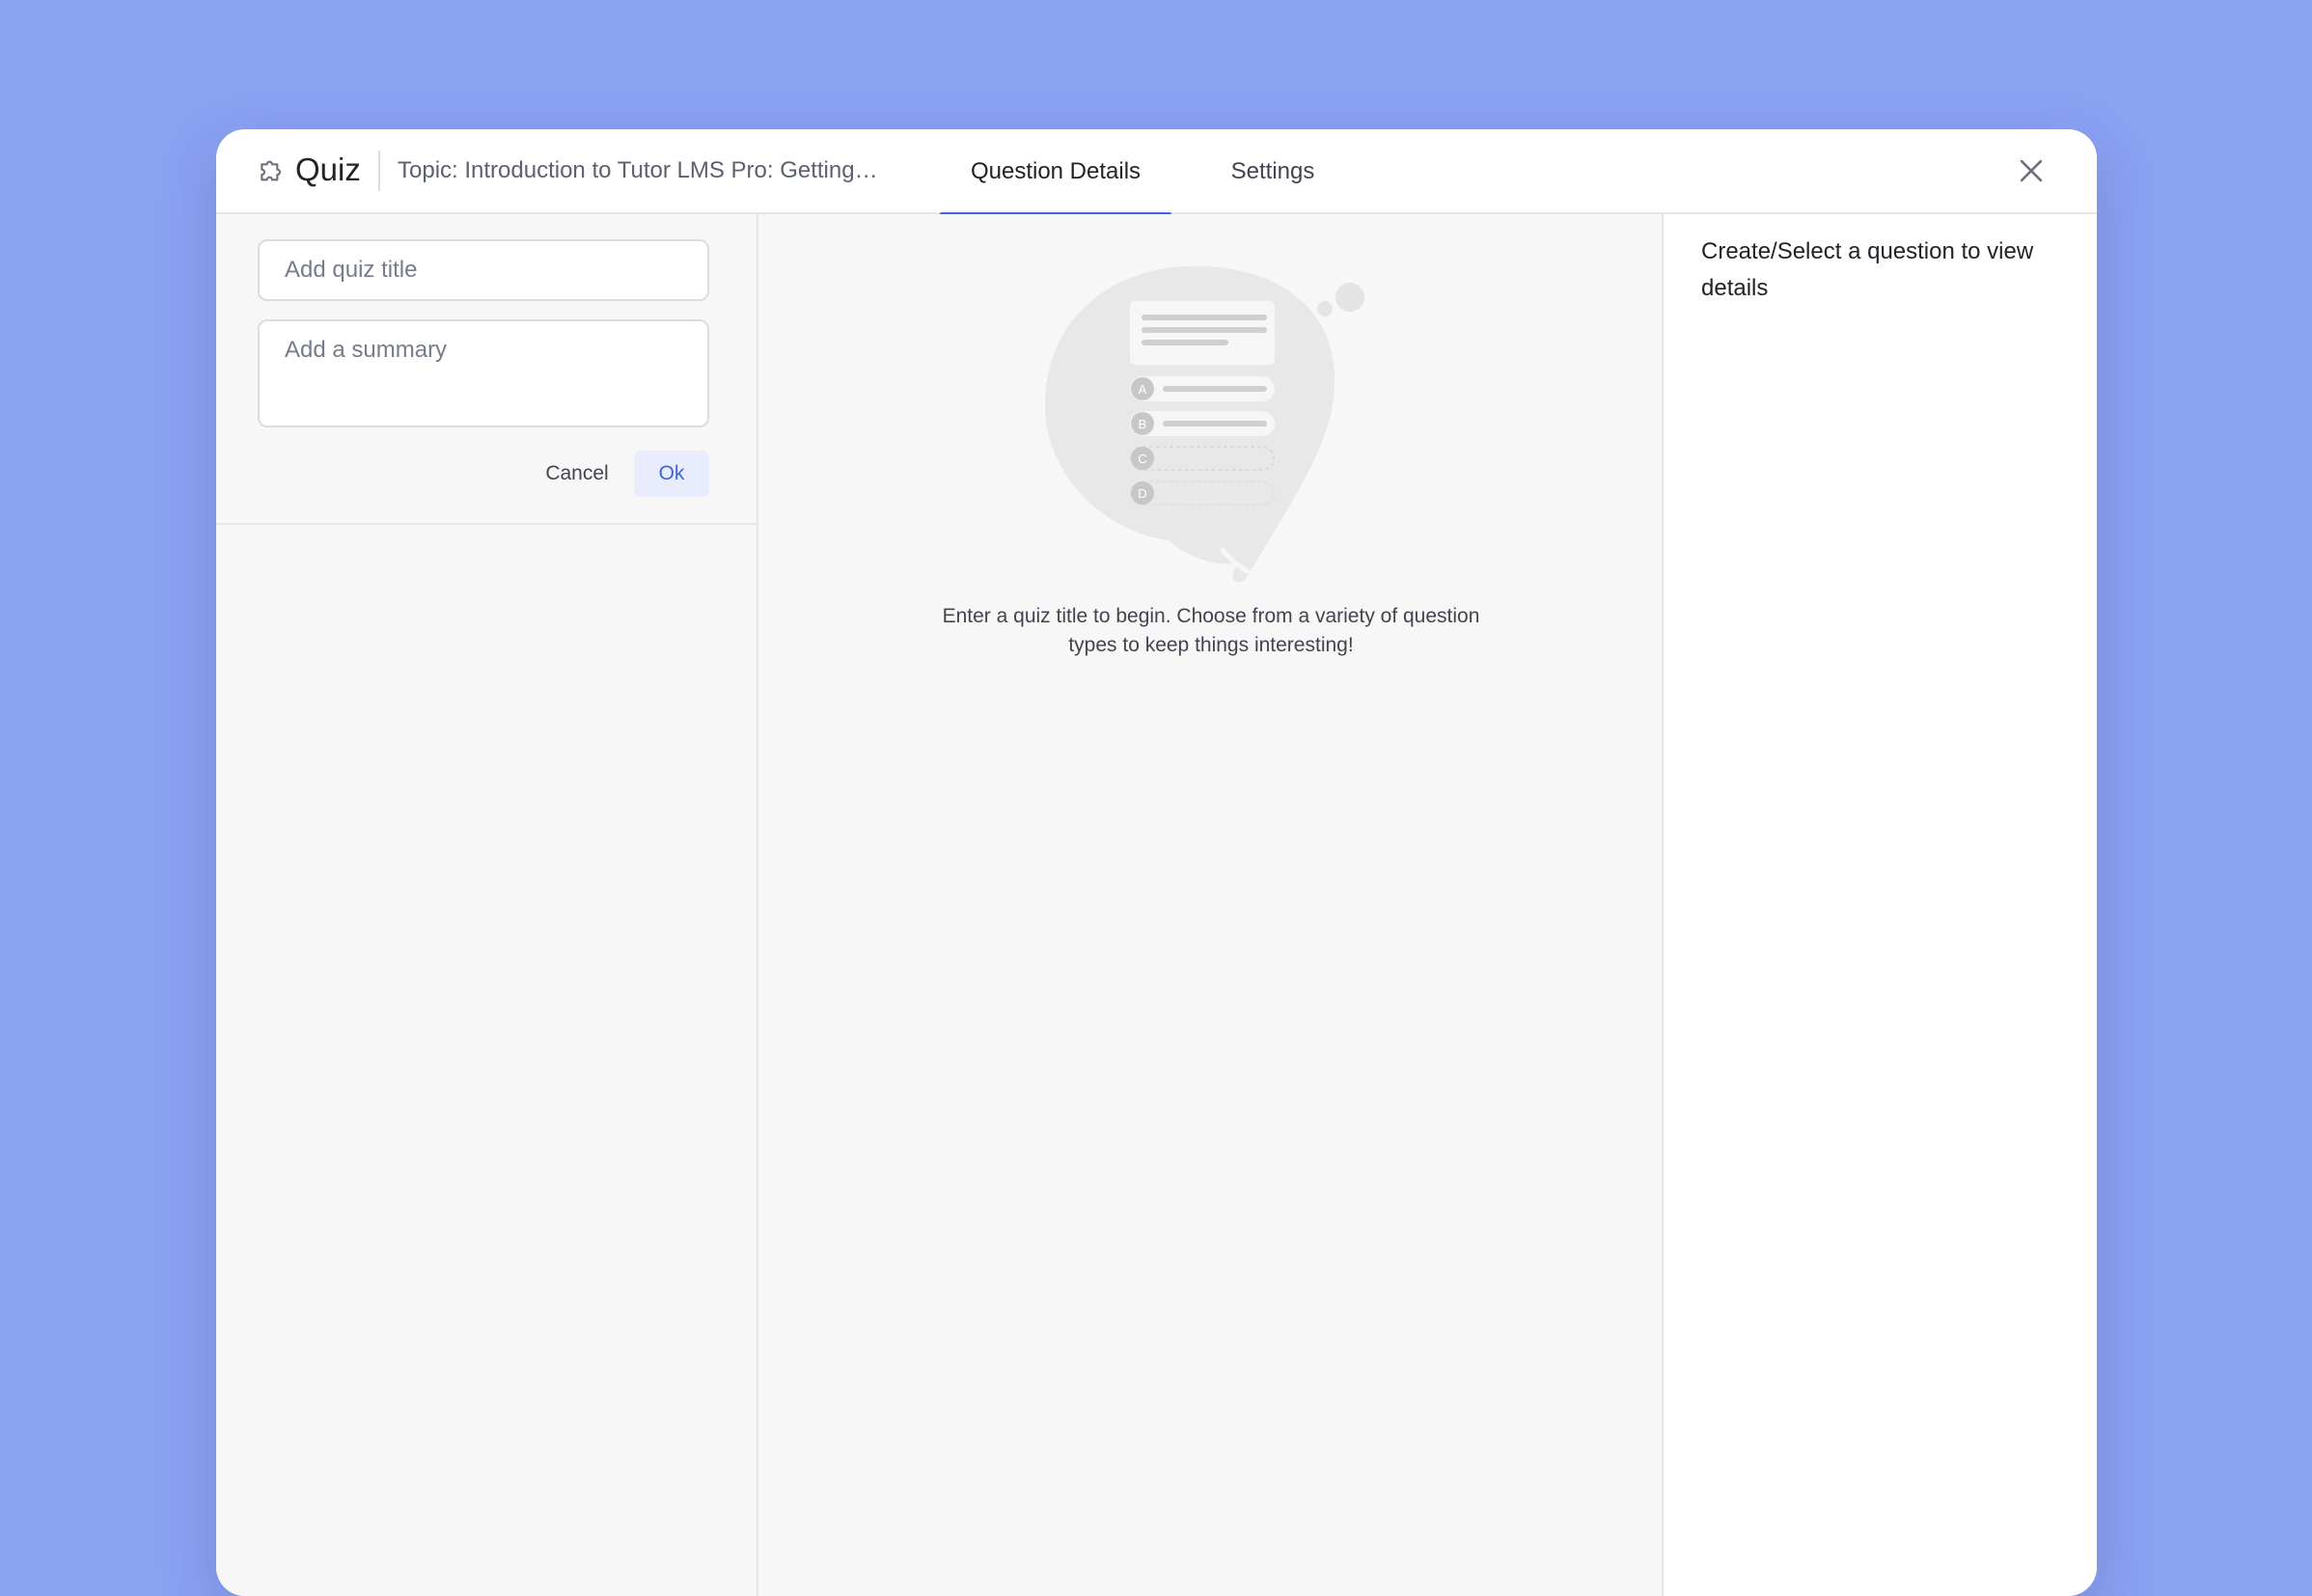  Describe the element at coordinates (1204, 424) in the screenshot. I see `quiz-bubble-illustration: A B C D` at that location.